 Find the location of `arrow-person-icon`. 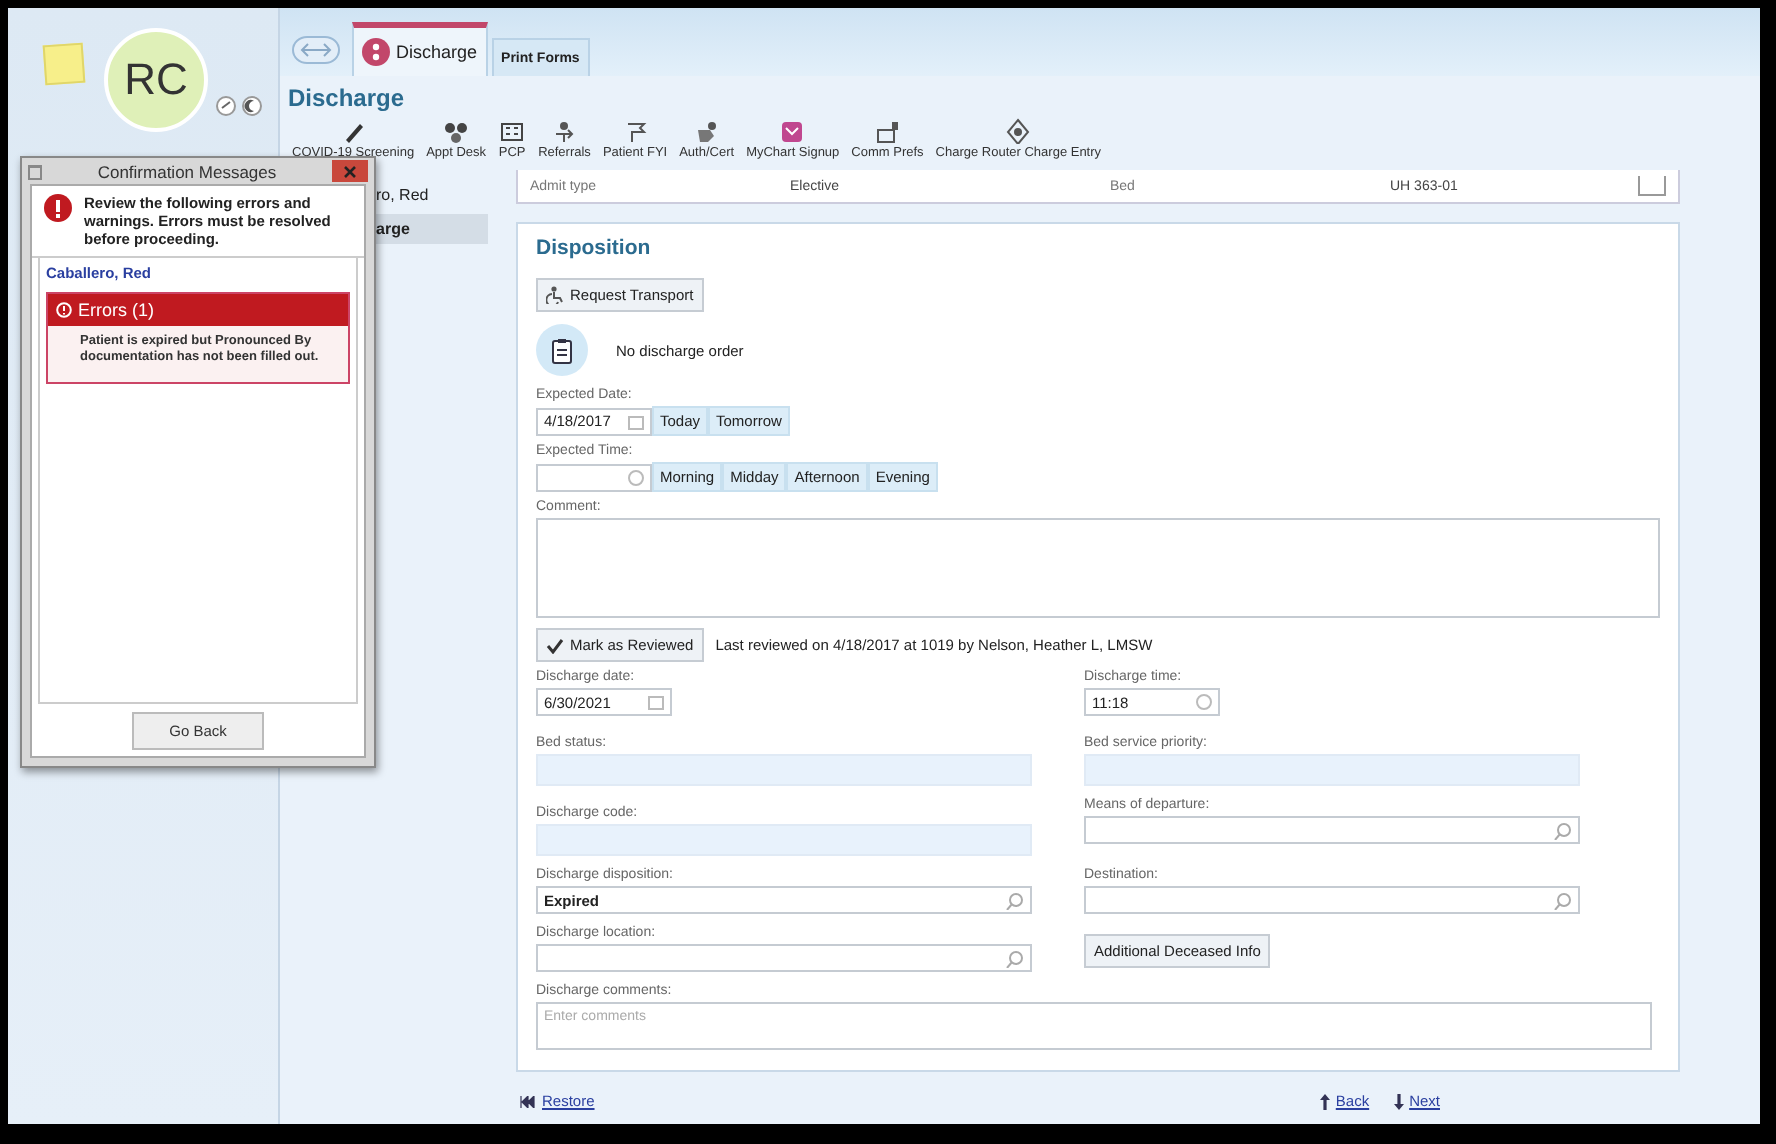

arrow-person-icon is located at coordinates (564, 131).